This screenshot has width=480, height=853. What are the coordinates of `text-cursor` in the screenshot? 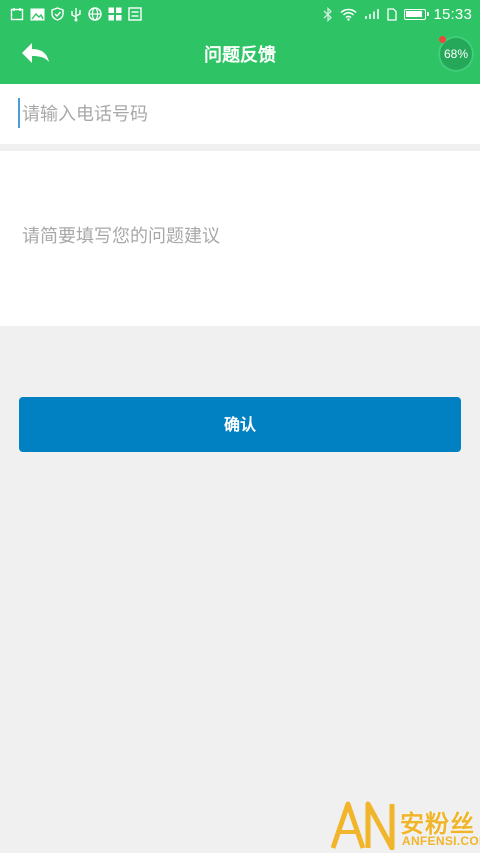 It's located at (19, 113).